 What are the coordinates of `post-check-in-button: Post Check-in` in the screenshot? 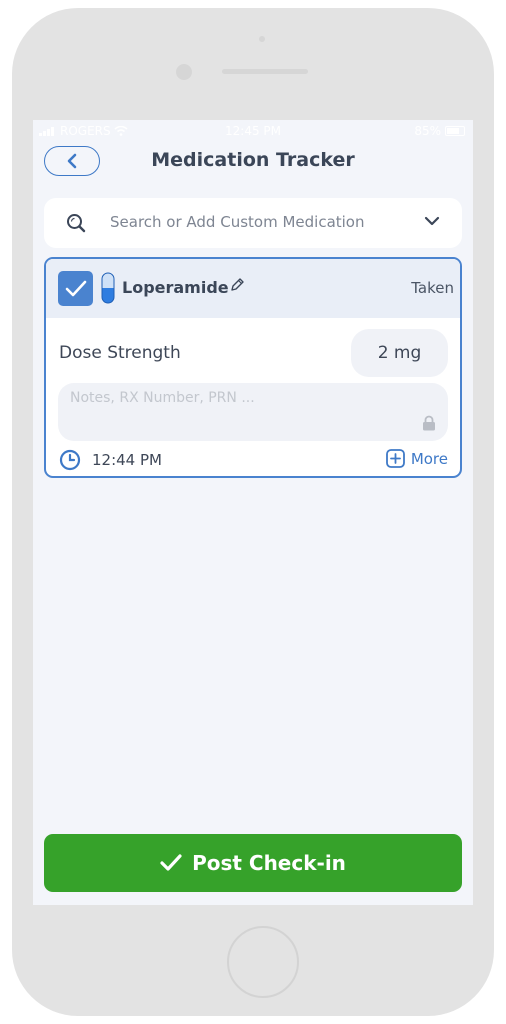 It's located at (253, 863).